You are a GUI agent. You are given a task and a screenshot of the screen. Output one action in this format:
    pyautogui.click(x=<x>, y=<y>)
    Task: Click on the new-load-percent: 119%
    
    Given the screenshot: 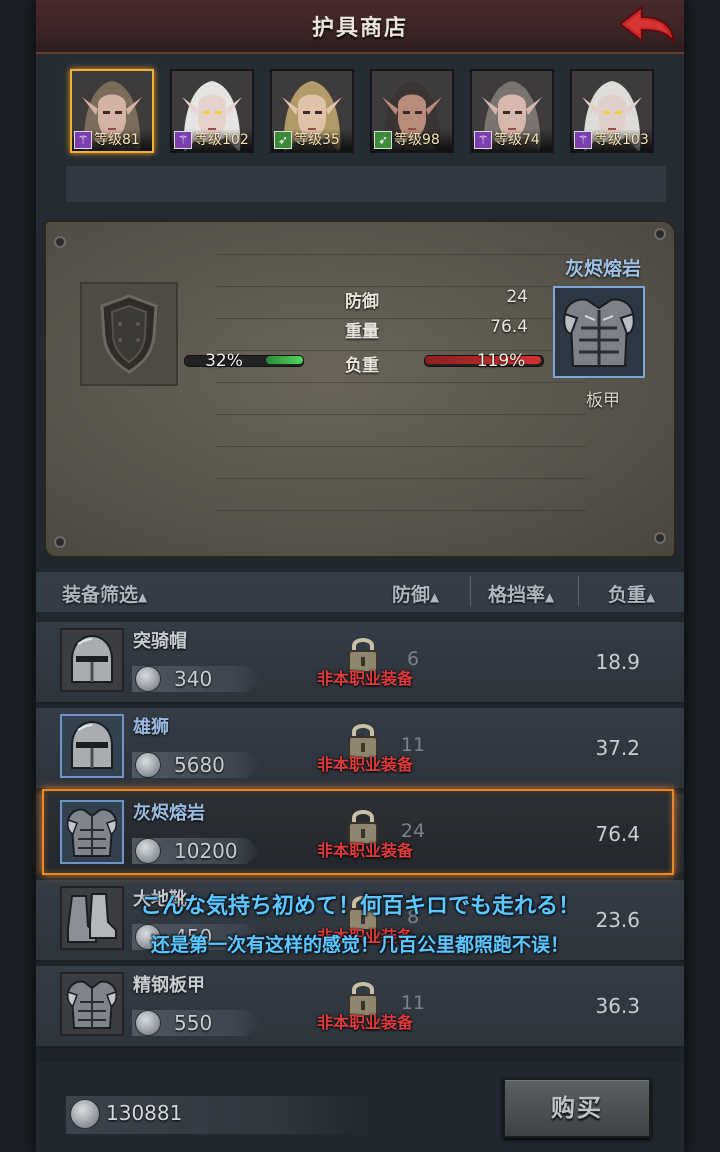 What is the action you would take?
    pyautogui.click(x=501, y=361)
    